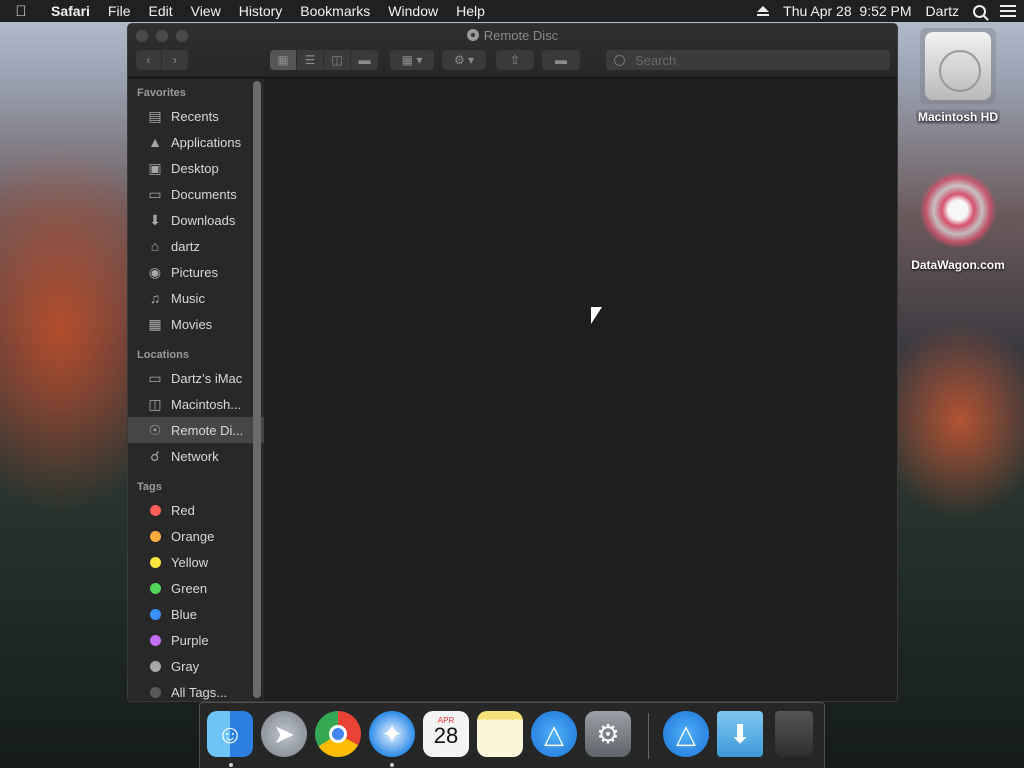  I want to click on sidebar-item-downloads: ⬇ Downloads, so click(196, 220).